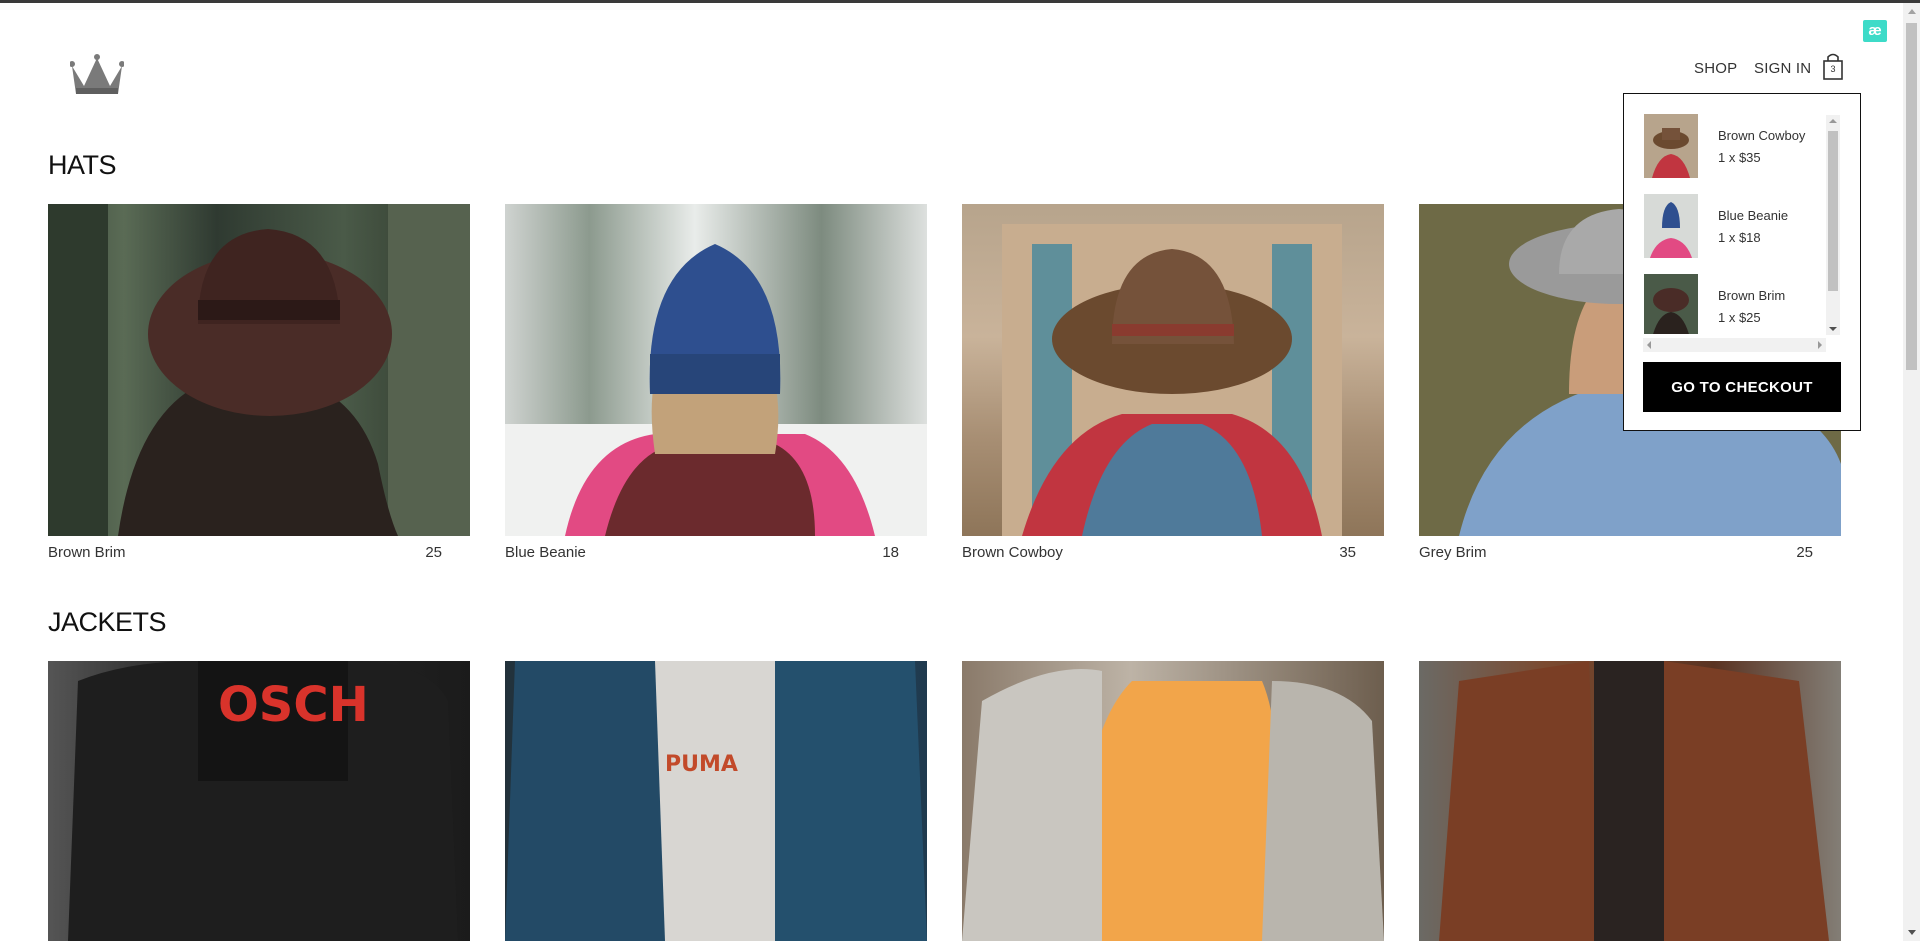 The width and height of the screenshot is (1920, 941). I want to click on product-card: Blue Beanie 18, so click(716, 382).